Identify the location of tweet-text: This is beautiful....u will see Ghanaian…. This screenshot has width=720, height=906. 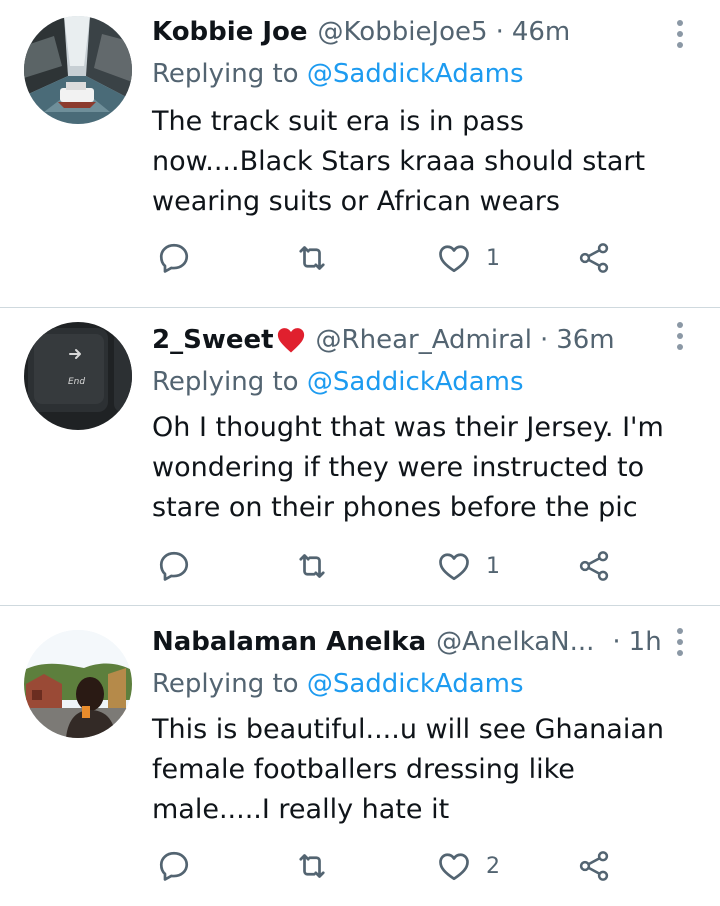
(408, 769).